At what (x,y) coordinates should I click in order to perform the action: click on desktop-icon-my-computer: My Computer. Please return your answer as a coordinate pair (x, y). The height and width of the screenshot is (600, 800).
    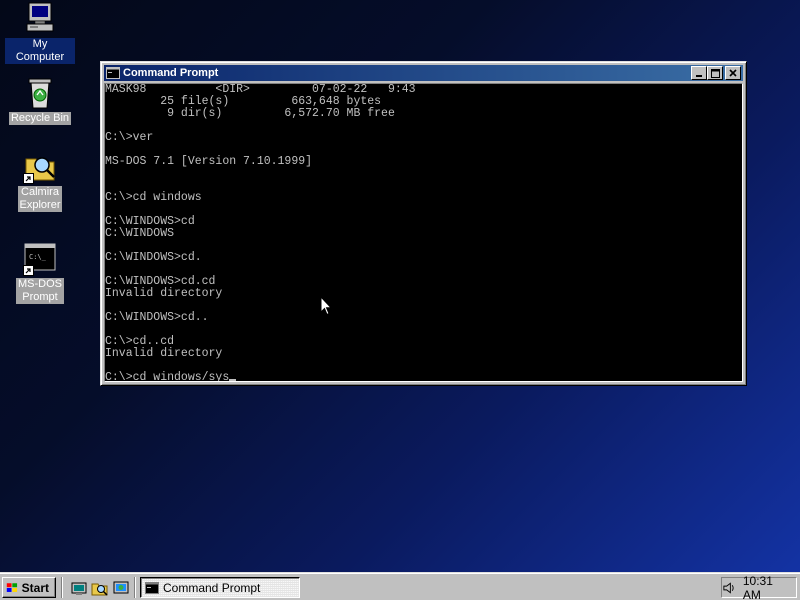
    Looking at the image, I should click on (40, 33).